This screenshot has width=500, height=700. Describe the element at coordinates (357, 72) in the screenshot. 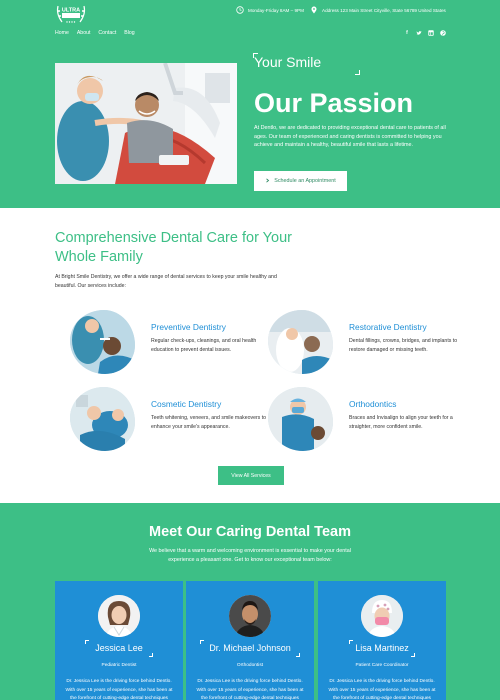

I see `tagline-corner-bottom-right` at that location.